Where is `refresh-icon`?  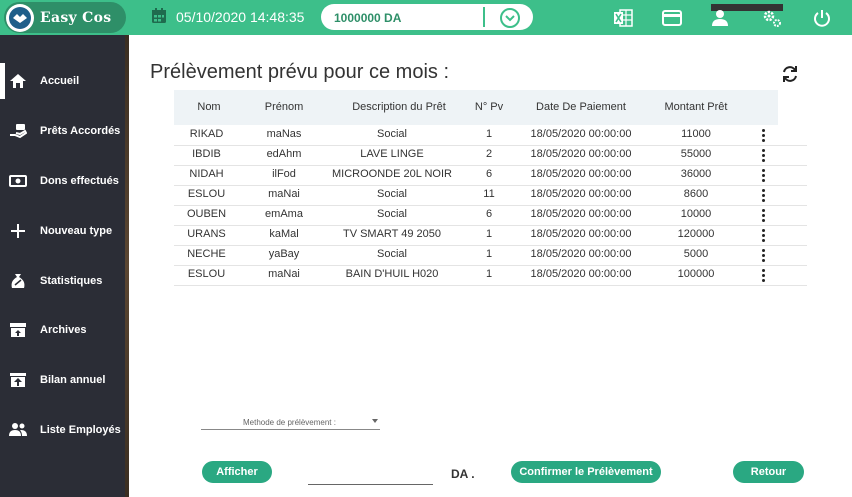
refresh-icon is located at coordinates (790, 74).